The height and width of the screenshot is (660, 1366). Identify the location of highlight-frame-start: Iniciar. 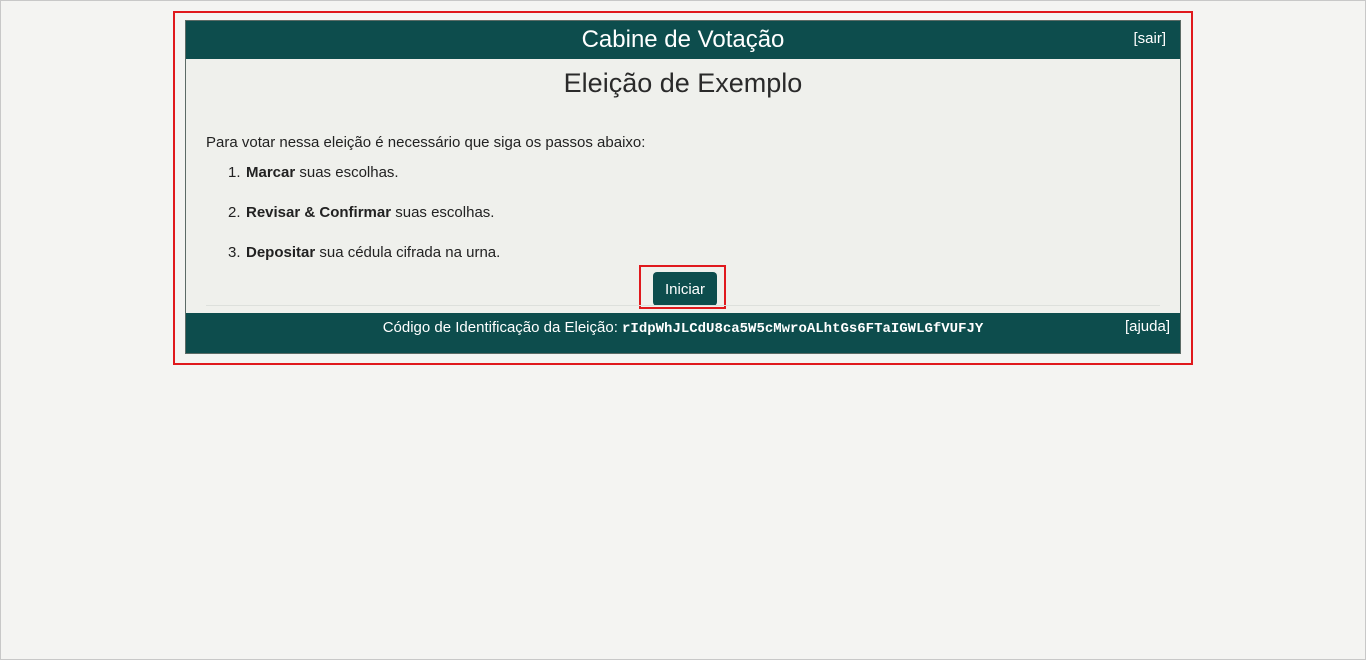
(682, 287).